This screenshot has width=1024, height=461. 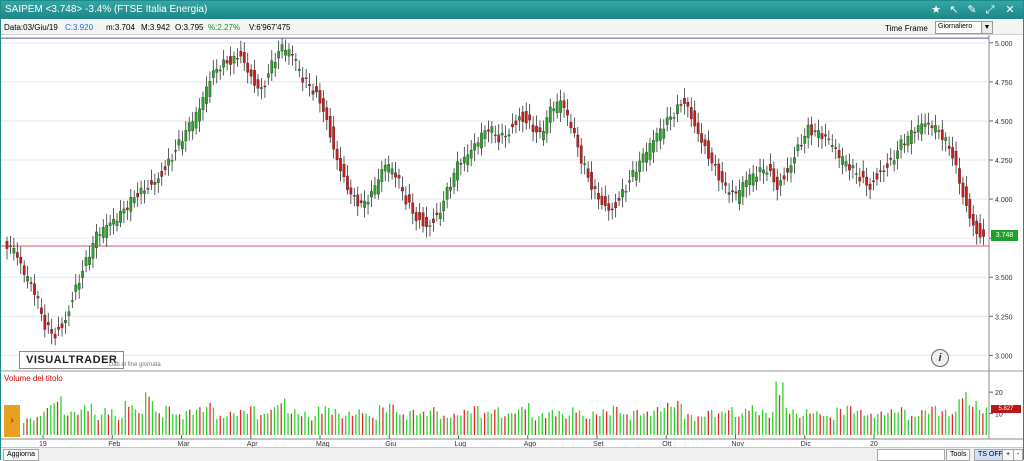 What do you see at coordinates (12, 421) in the screenshot?
I see `expand-arrow-icon: ›` at bounding box center [12, 421].